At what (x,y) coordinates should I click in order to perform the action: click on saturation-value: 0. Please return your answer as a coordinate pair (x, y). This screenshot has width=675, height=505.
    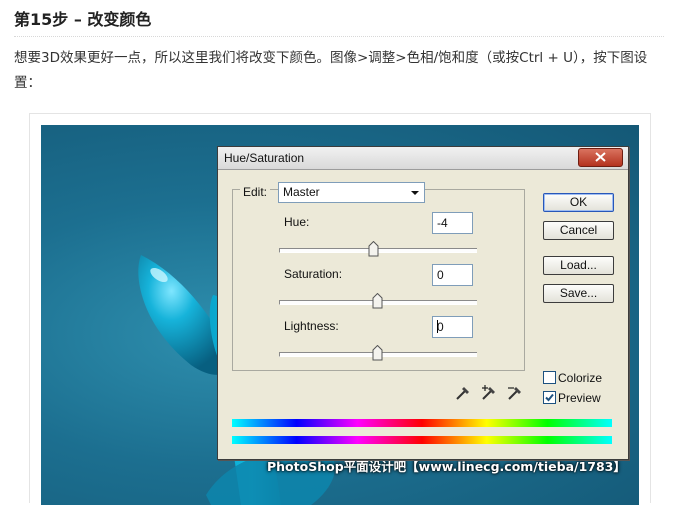
    Looking at the image, I should click on (440, 275).